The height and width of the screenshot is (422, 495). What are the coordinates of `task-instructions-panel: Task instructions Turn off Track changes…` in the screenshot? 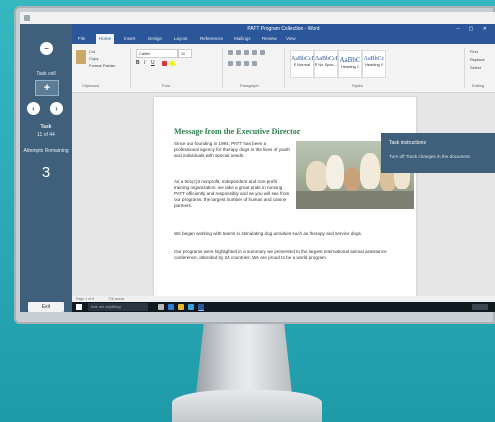 It's located at (438, 153).